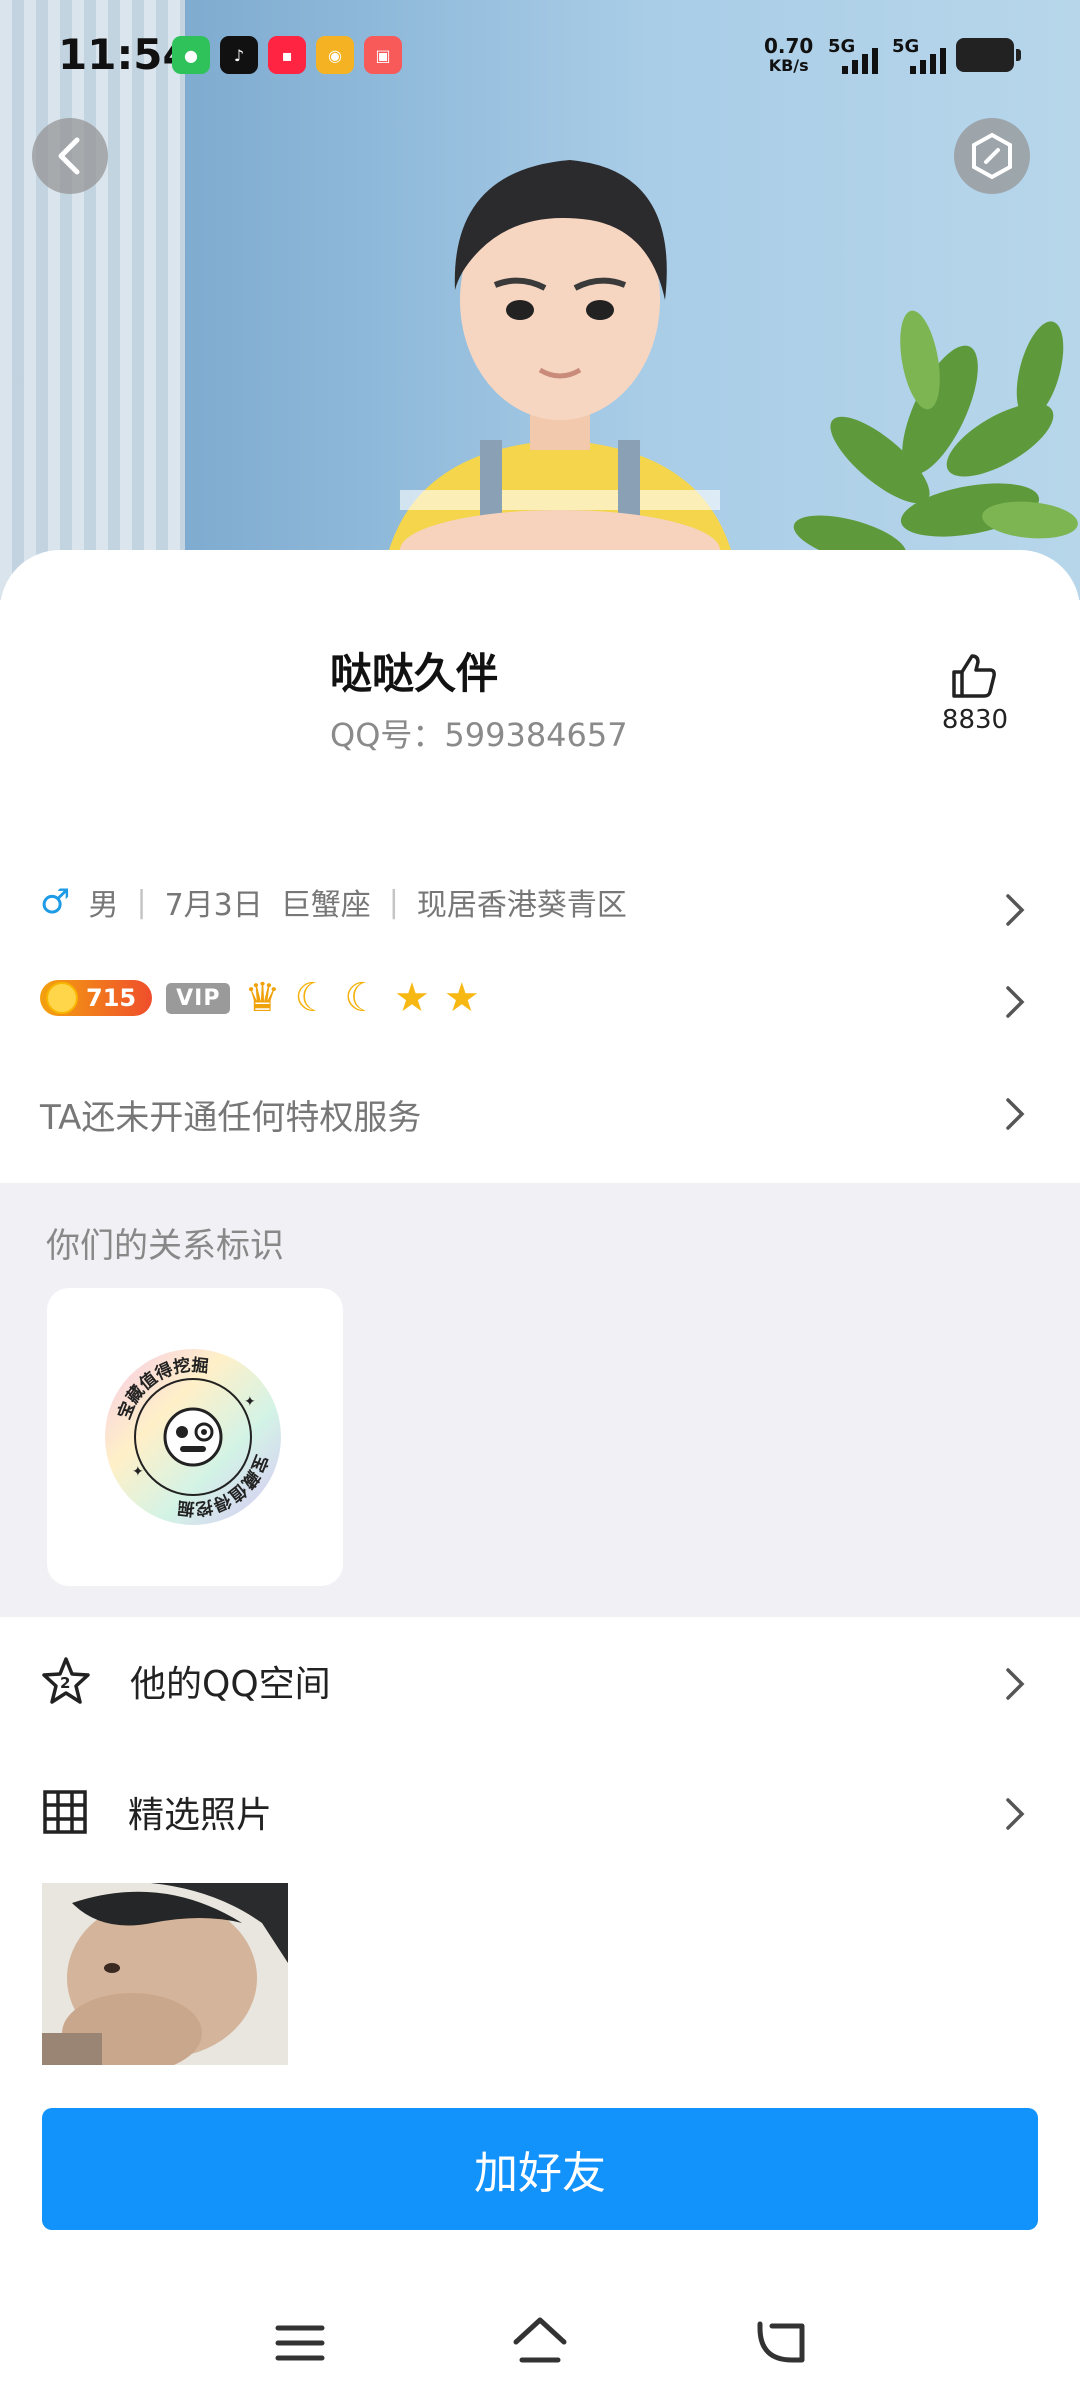  I want to click on more-button, so click(992, 156).